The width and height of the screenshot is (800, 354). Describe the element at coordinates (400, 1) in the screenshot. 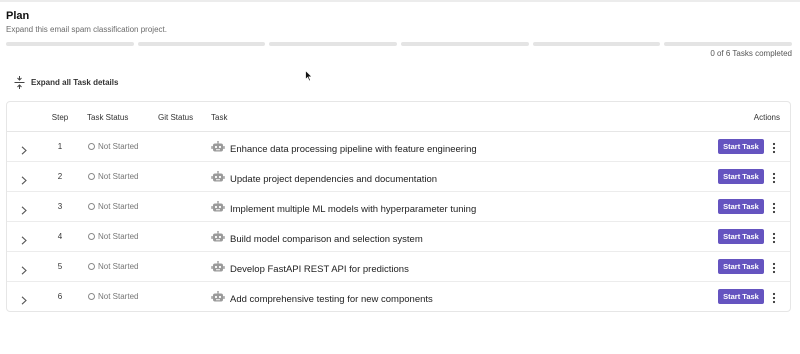

I see `top-divider` at that location.